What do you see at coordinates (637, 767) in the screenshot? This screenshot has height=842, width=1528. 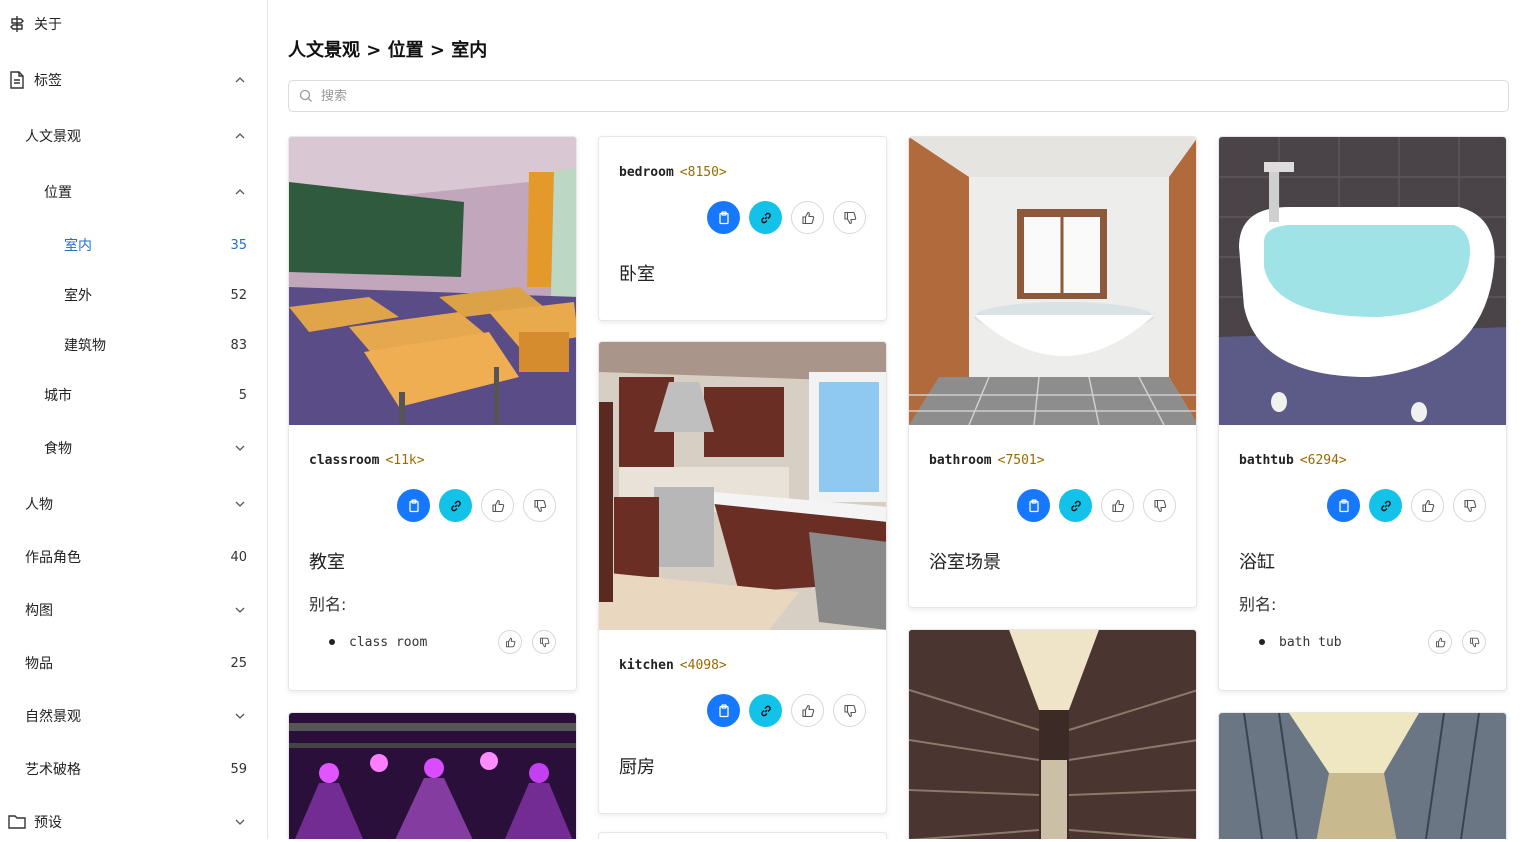 I see `tag-chinese-name: 厨房` at bounding box center [637, 767].